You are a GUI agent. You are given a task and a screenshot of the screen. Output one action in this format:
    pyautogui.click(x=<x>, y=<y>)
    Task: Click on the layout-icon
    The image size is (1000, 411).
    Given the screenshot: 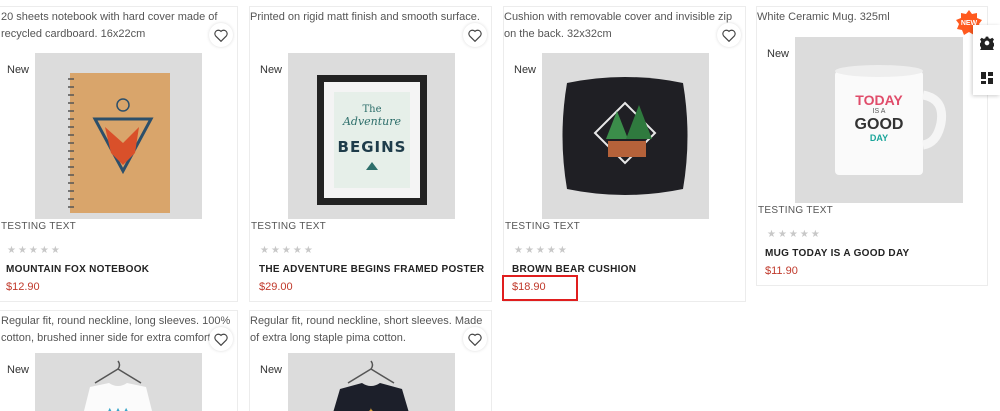 What is the action you would take?
    pyautogui.click(x=986, y=77)
    